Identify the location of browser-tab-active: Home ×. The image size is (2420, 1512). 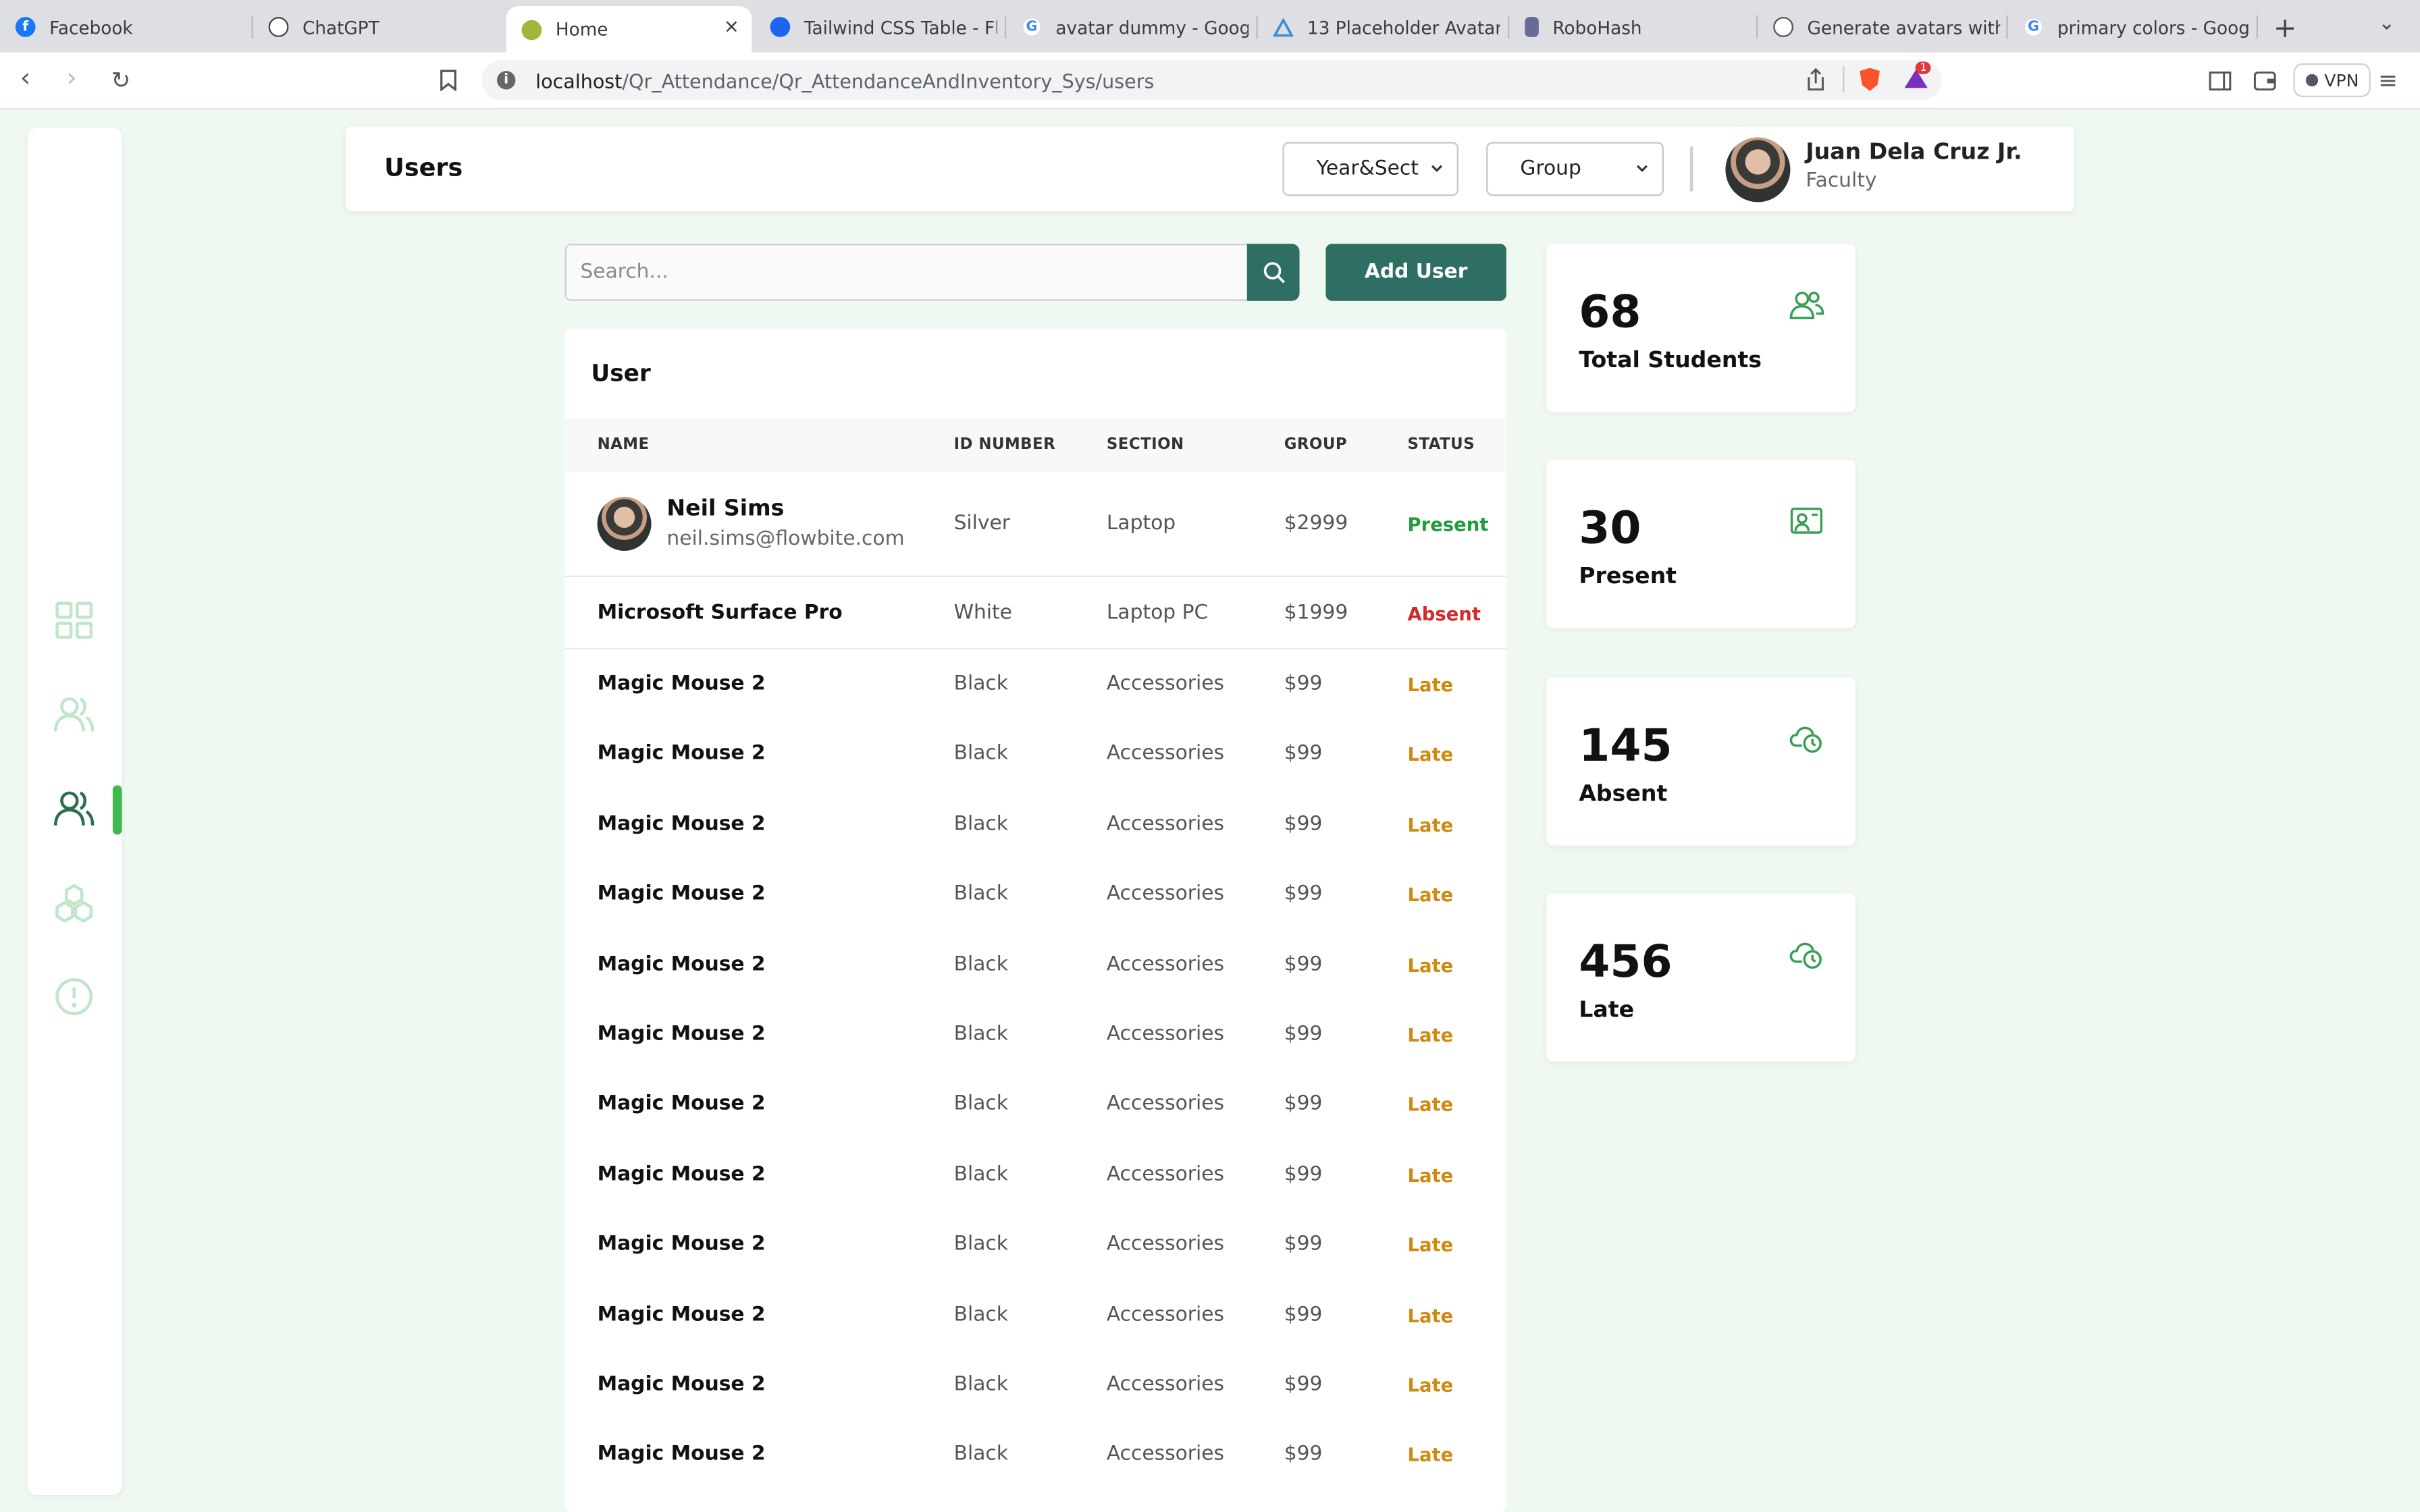
(629, 29).